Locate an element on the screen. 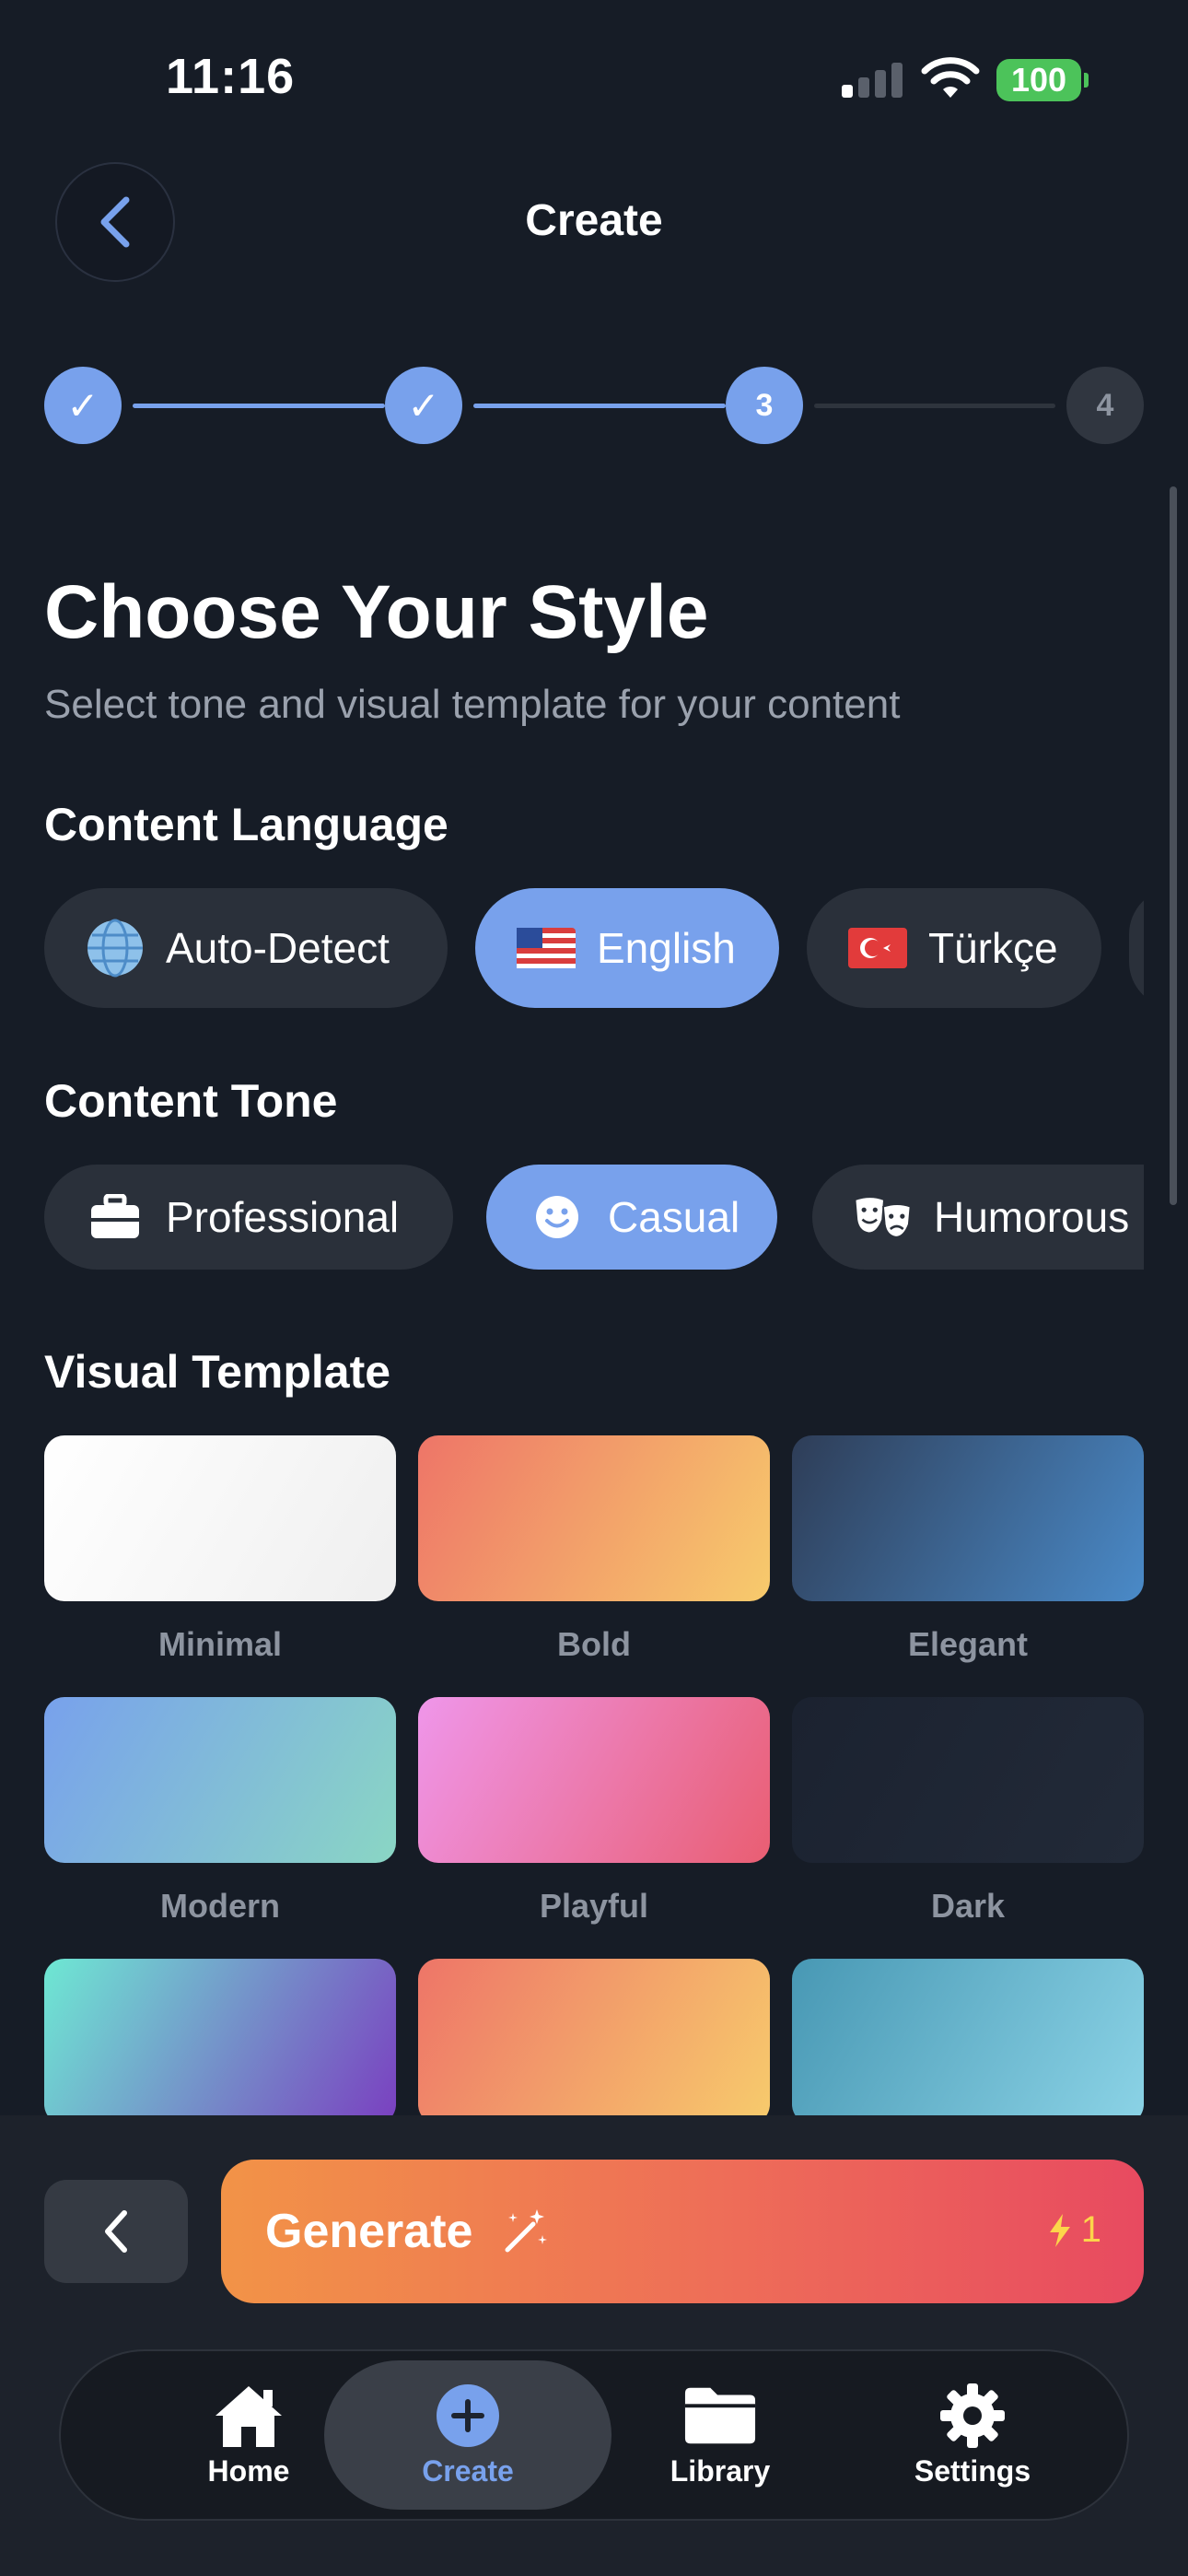  tab-create: Create is located at coordinates (468, 2435).